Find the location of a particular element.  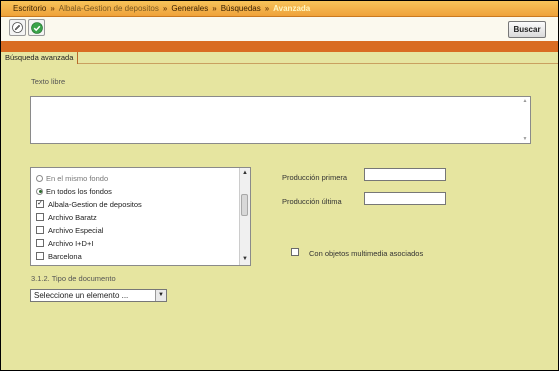

list-item: Archivo Especial is located at coordinates (69, 230).